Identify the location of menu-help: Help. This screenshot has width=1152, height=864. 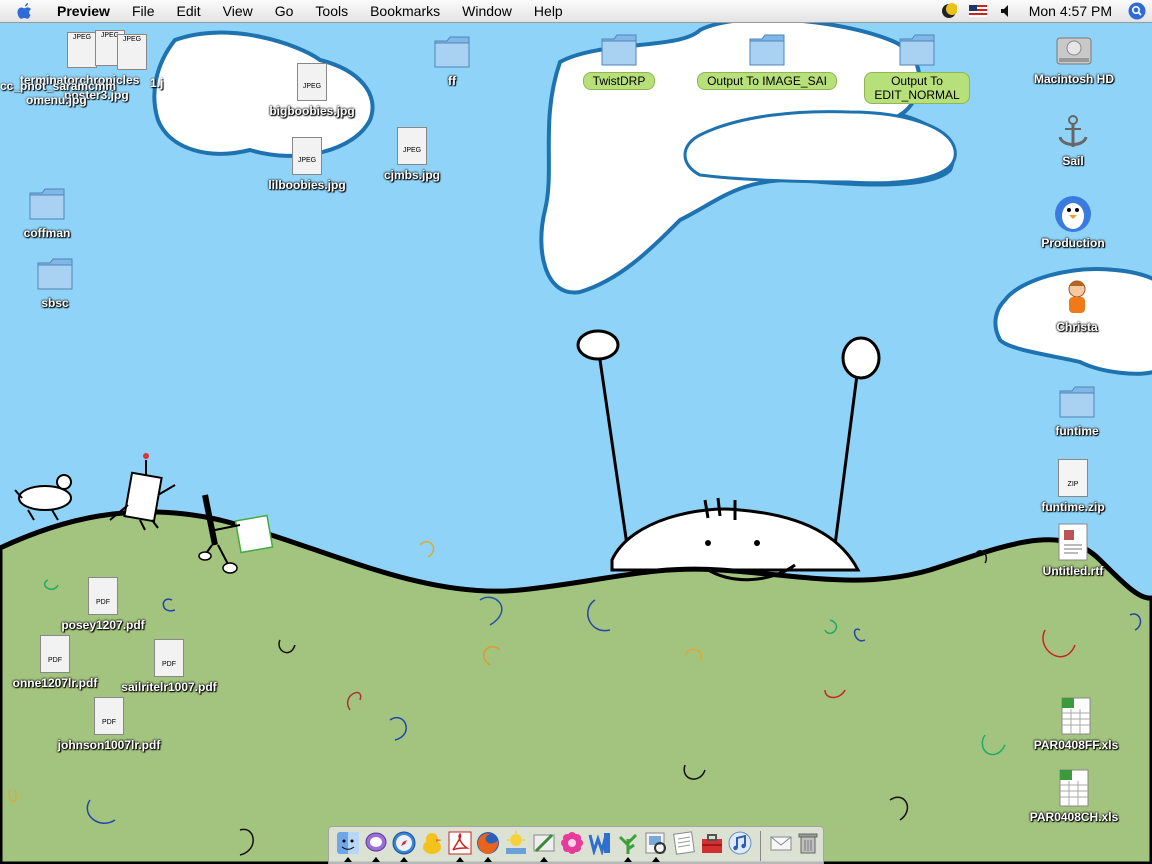
(548, 11).